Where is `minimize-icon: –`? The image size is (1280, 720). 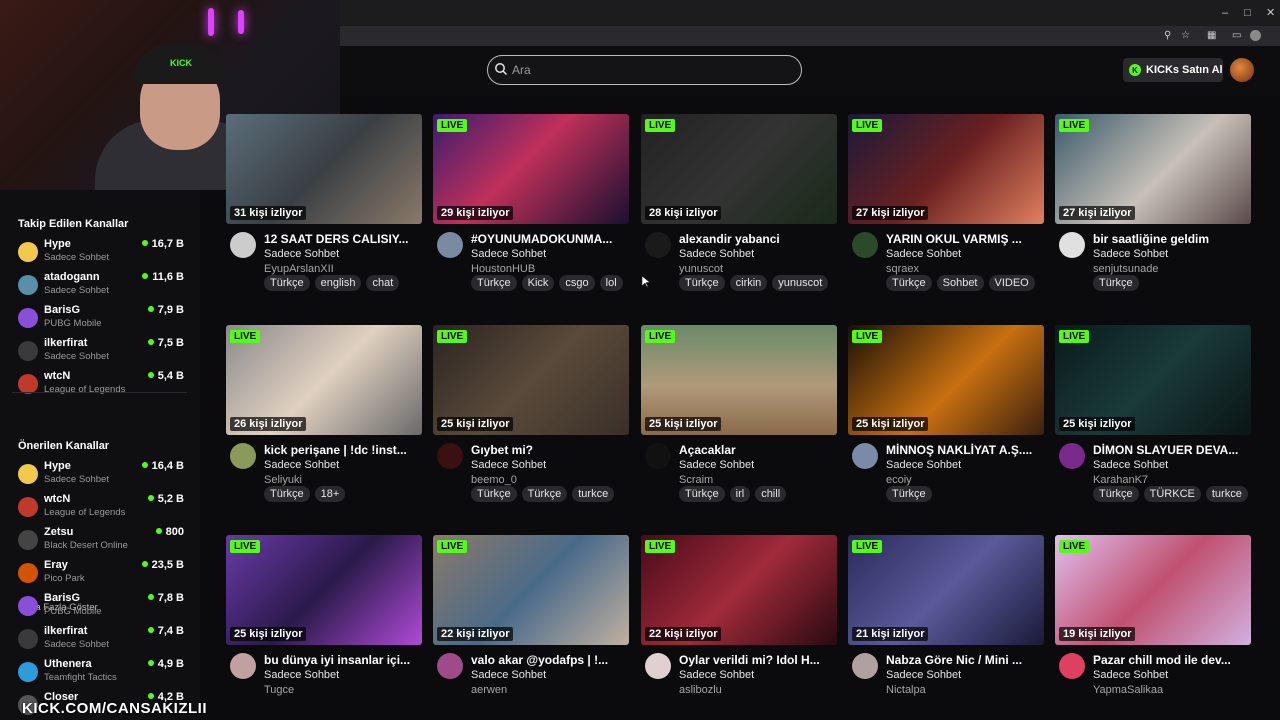 minimize-icon: – is located at coordinates (1225, 13).